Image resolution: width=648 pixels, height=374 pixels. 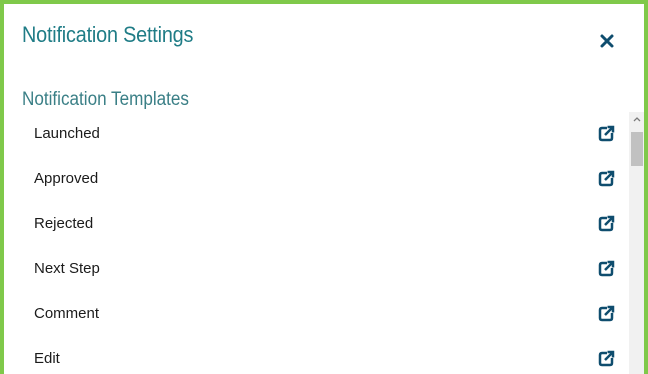 I want to click on scrollbar-thumb, so click(x=637, y=149).